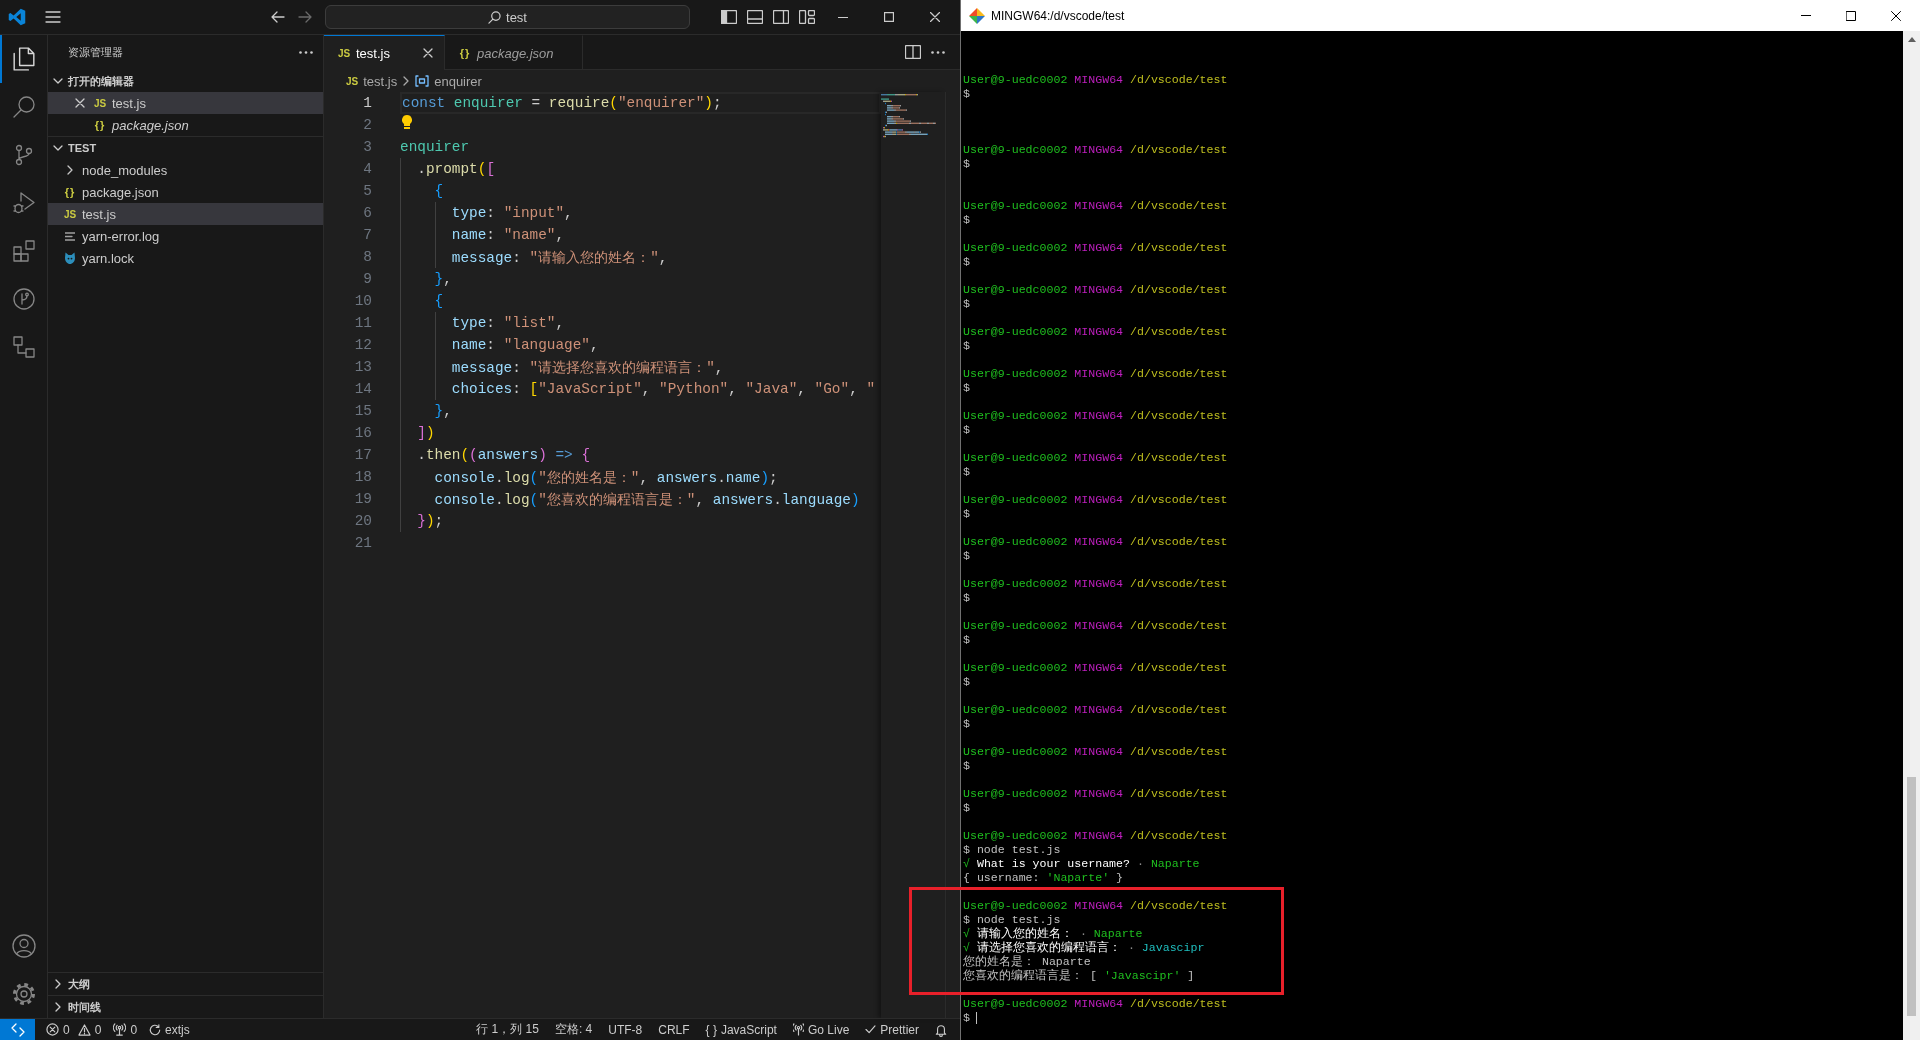 The image size is (1920, 1040). What do you see at coordinates (1058, 15) in the screenshot?
I see `window-title: MINGW64:/d/vscode/test` at bounding box center [1058, 15].